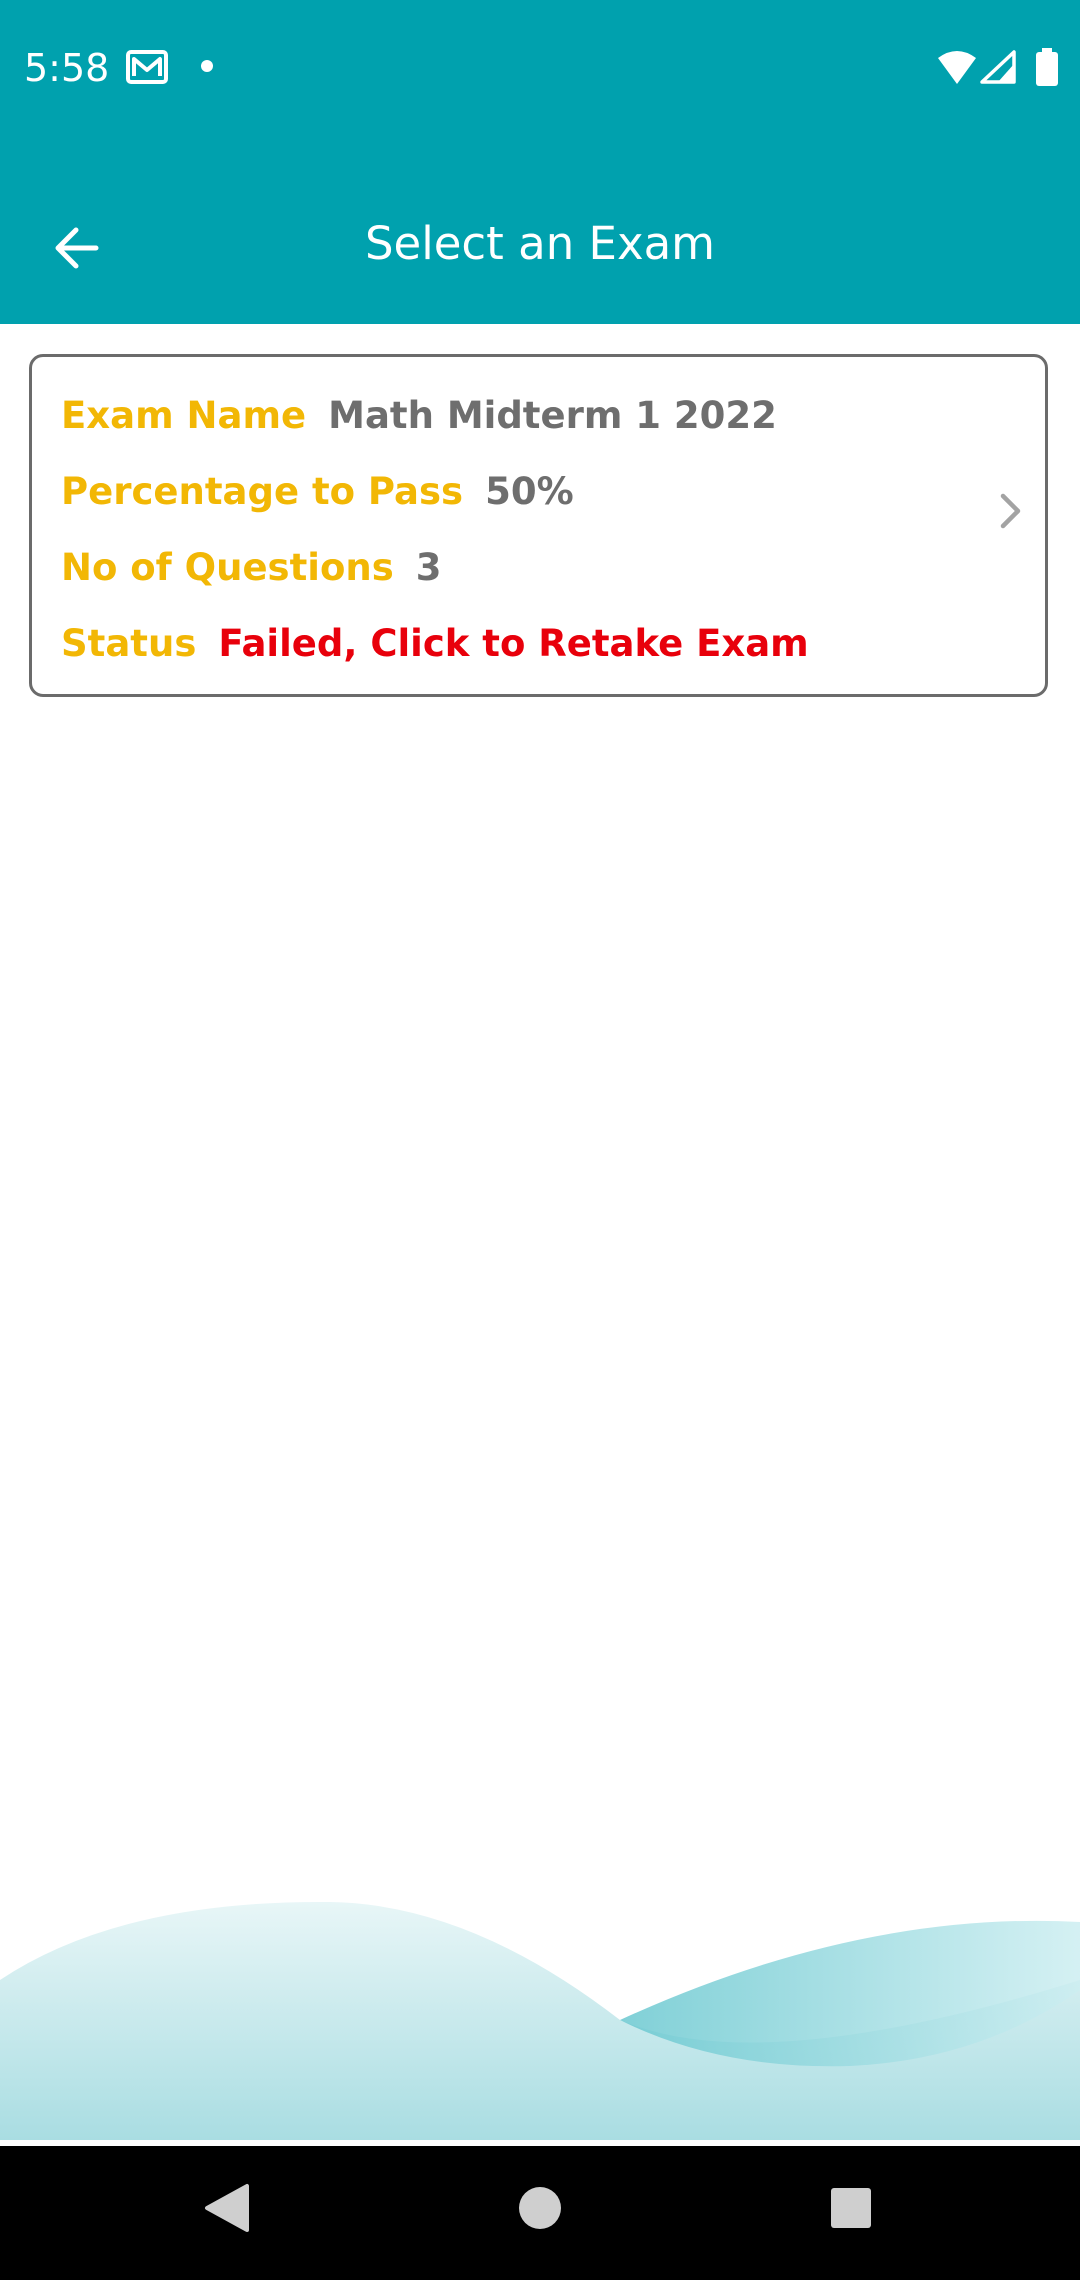  What do you see at coordinates (1047, 69) in the screenshot?
I see `battery-icon` at bounding box center [1047, 69].